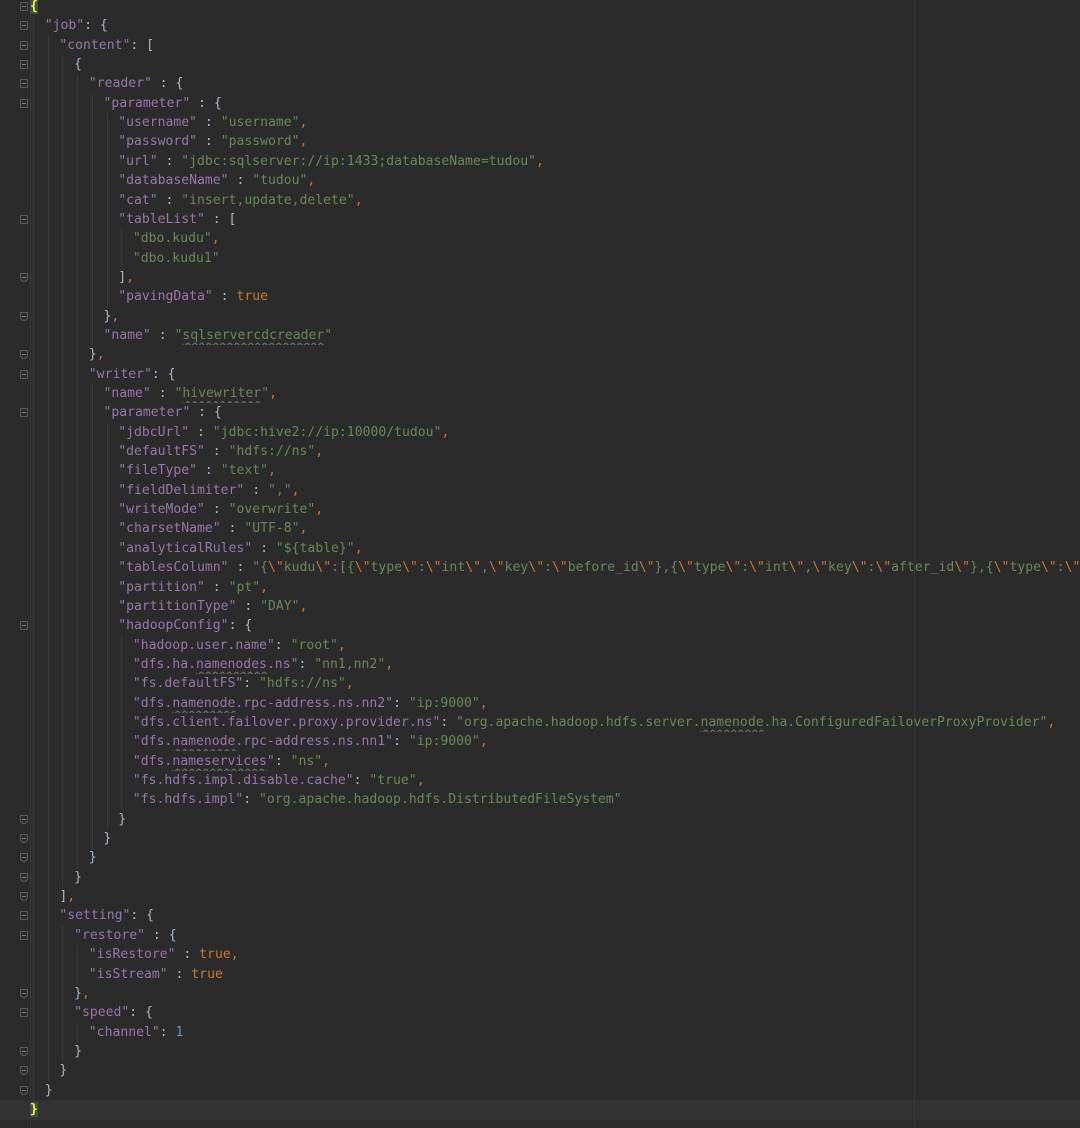  I want to click on code-line: "name" : "hivewriter",, so click(540, 393).